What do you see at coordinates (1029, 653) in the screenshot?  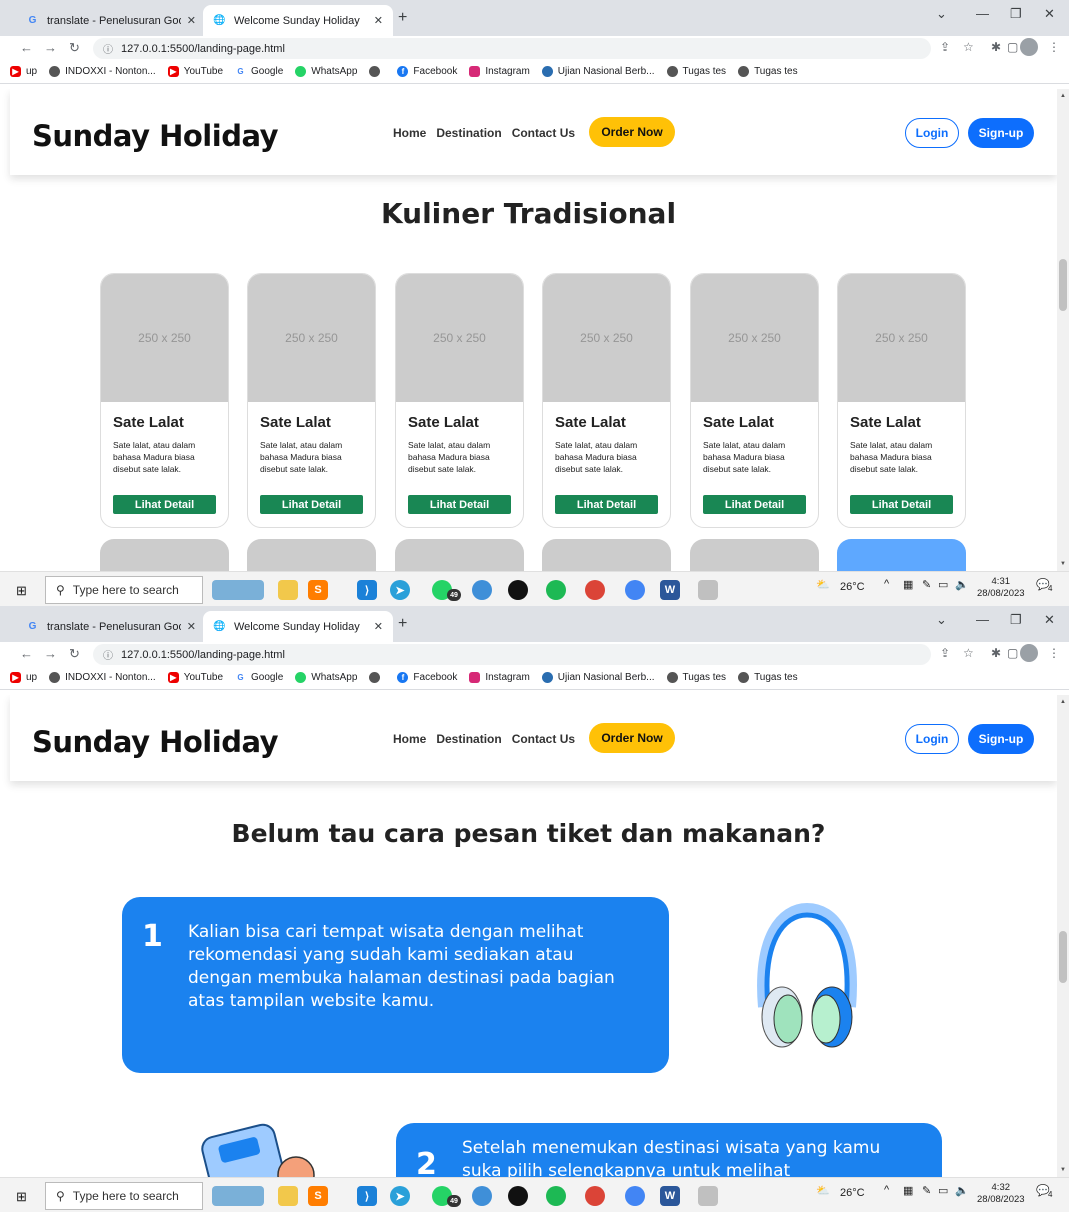 I see `avatar` at bounding box center [1029, 653].